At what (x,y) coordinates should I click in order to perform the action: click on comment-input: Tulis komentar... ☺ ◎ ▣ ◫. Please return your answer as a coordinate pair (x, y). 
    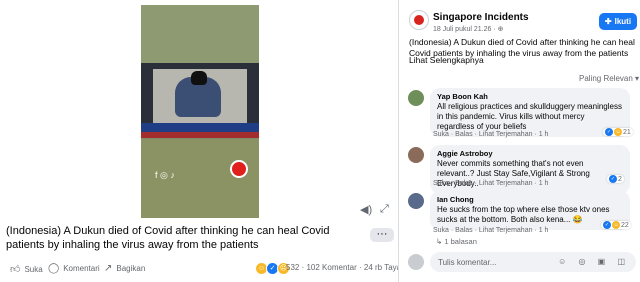
    Looking at the image, I should click on (533, 262).